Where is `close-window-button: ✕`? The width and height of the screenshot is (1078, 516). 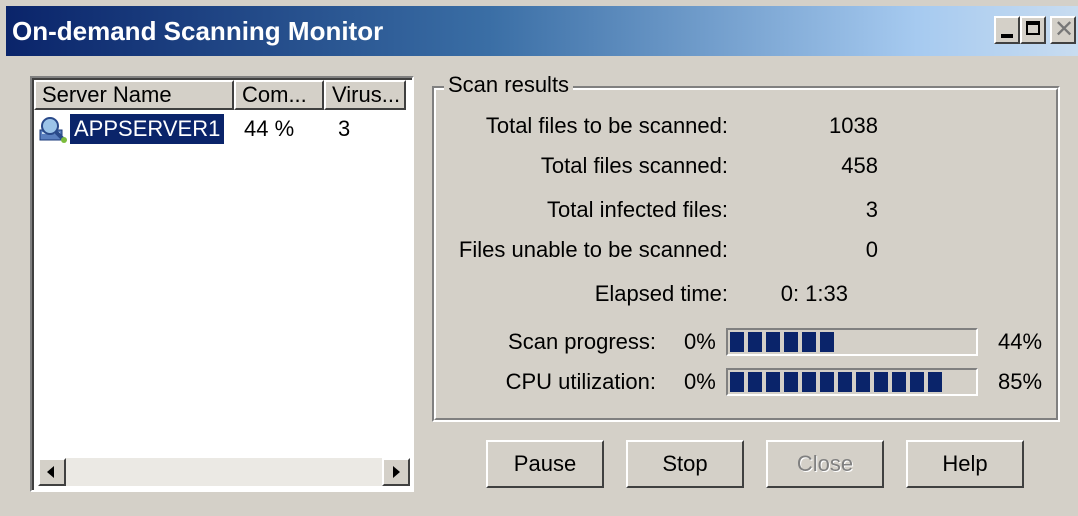 close-window-button: ✕ is located at coordinates (1063, 30).